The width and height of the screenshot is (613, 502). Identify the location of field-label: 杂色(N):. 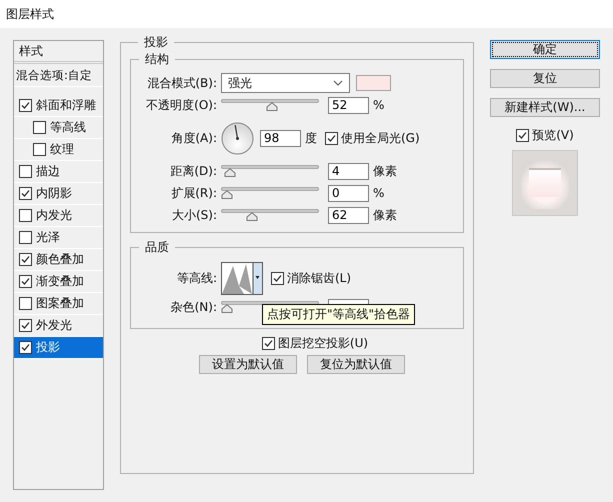
(194, 307).